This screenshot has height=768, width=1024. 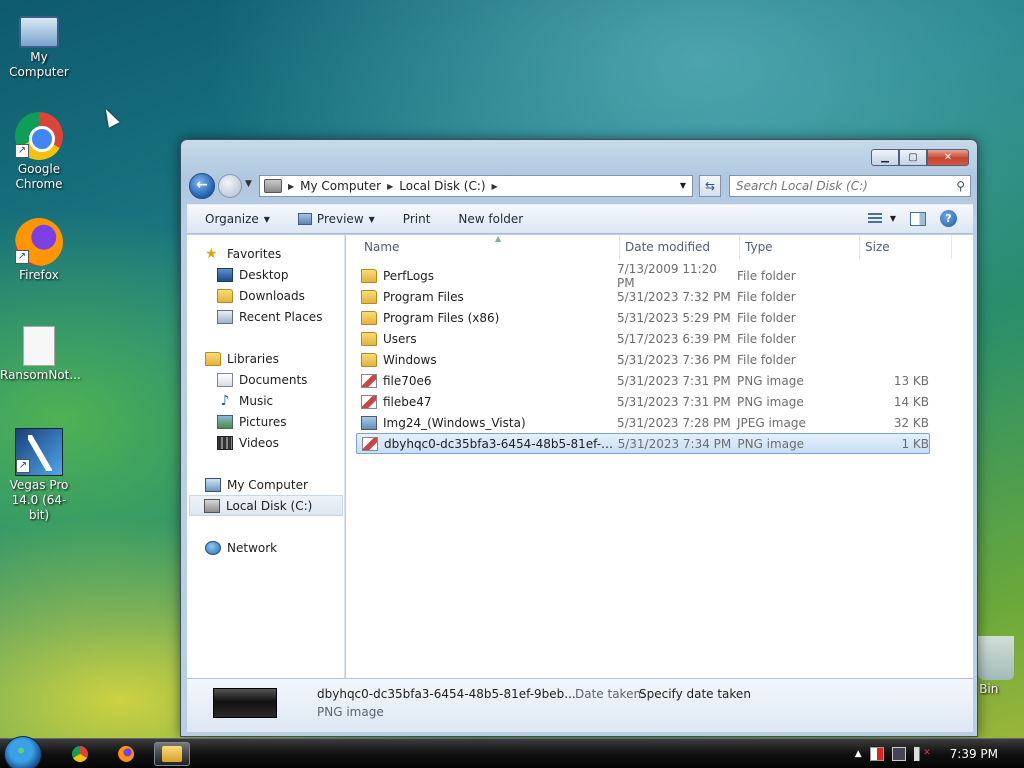 I want to click on file-size: 14 KB, so click(x=911, y=401).